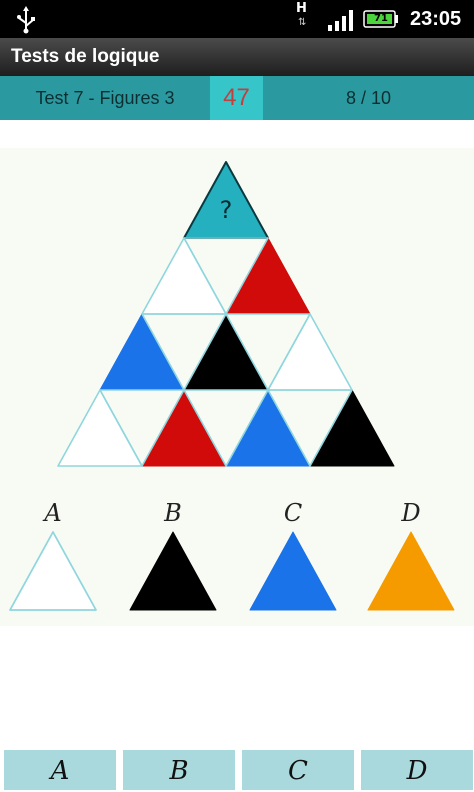  Describe the element at coordinates (293, 513) in the screenshot. I see `option-letter-c: C` at that location.